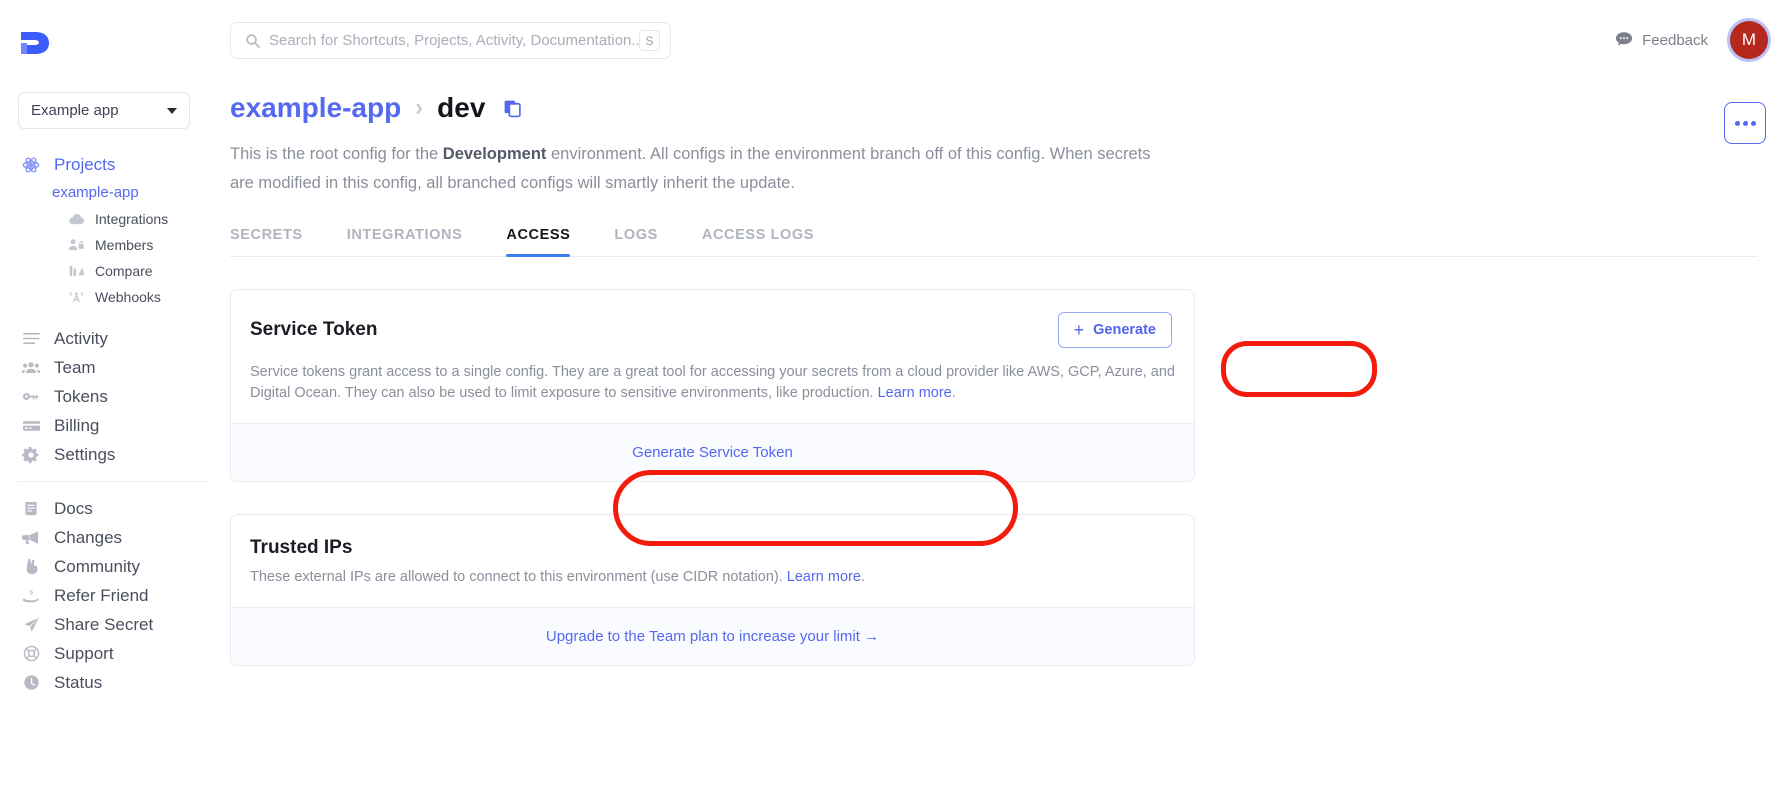 Image resolution: width=1786 pixels, height=804 pixels. What do you see at coordinates (114, 367) in the screenshot?
I see `sidebar-item-team: Team` at bounding box center [114, 367].